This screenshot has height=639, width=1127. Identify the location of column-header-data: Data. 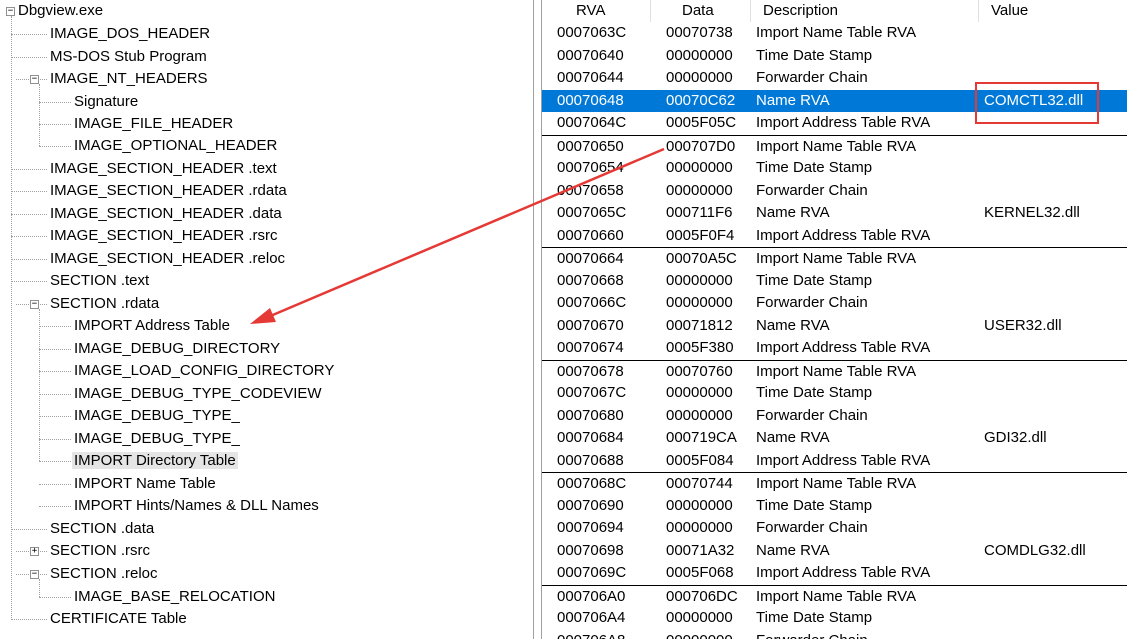
(701, 11).